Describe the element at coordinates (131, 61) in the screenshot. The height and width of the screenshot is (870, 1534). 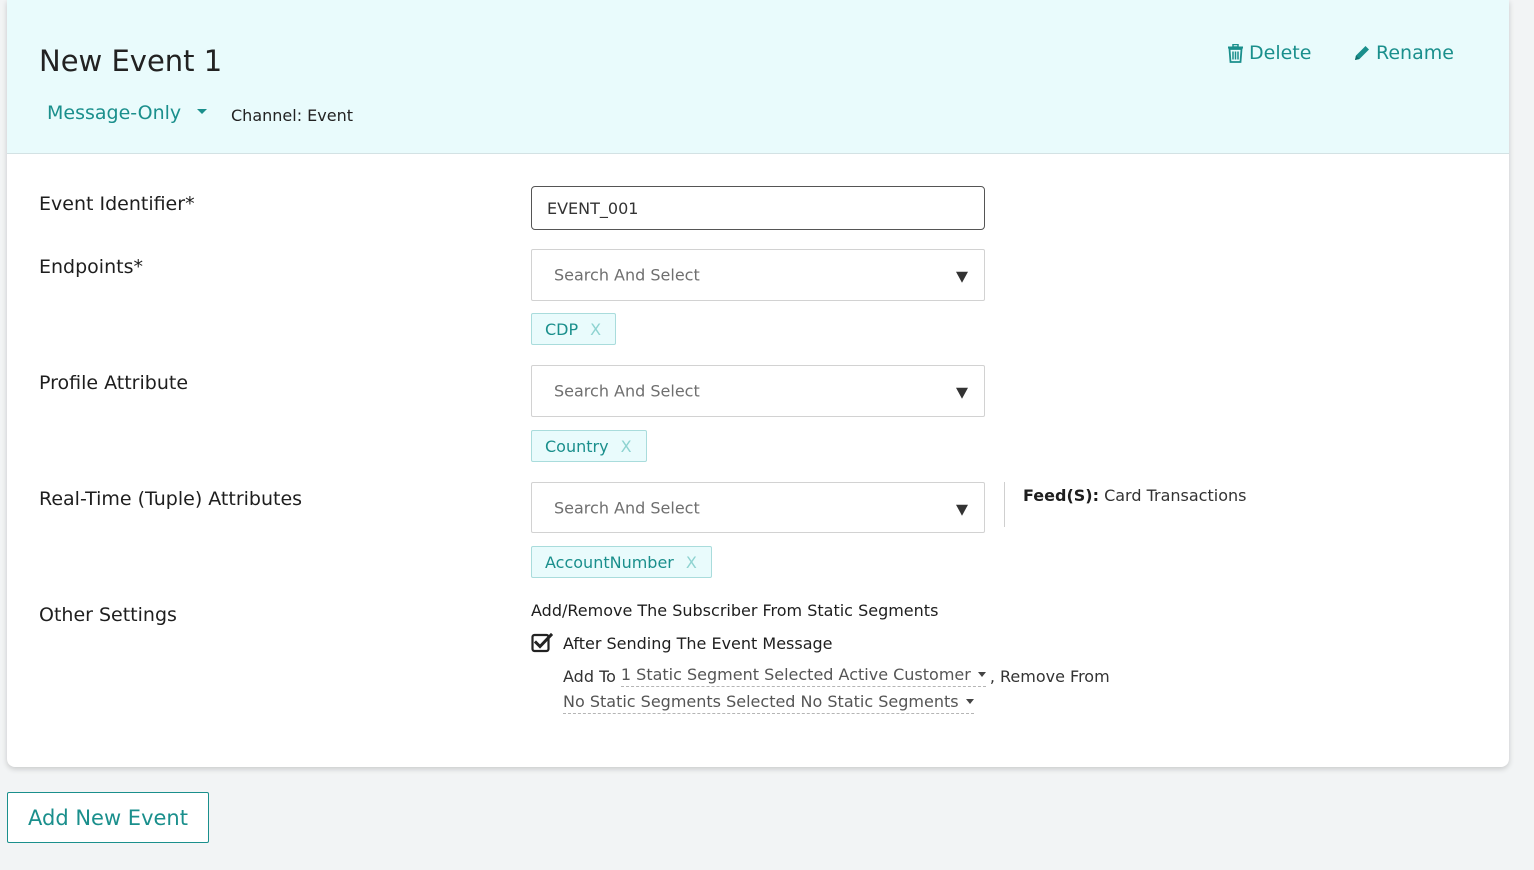
I see `event-title: New Event 1` at that location.